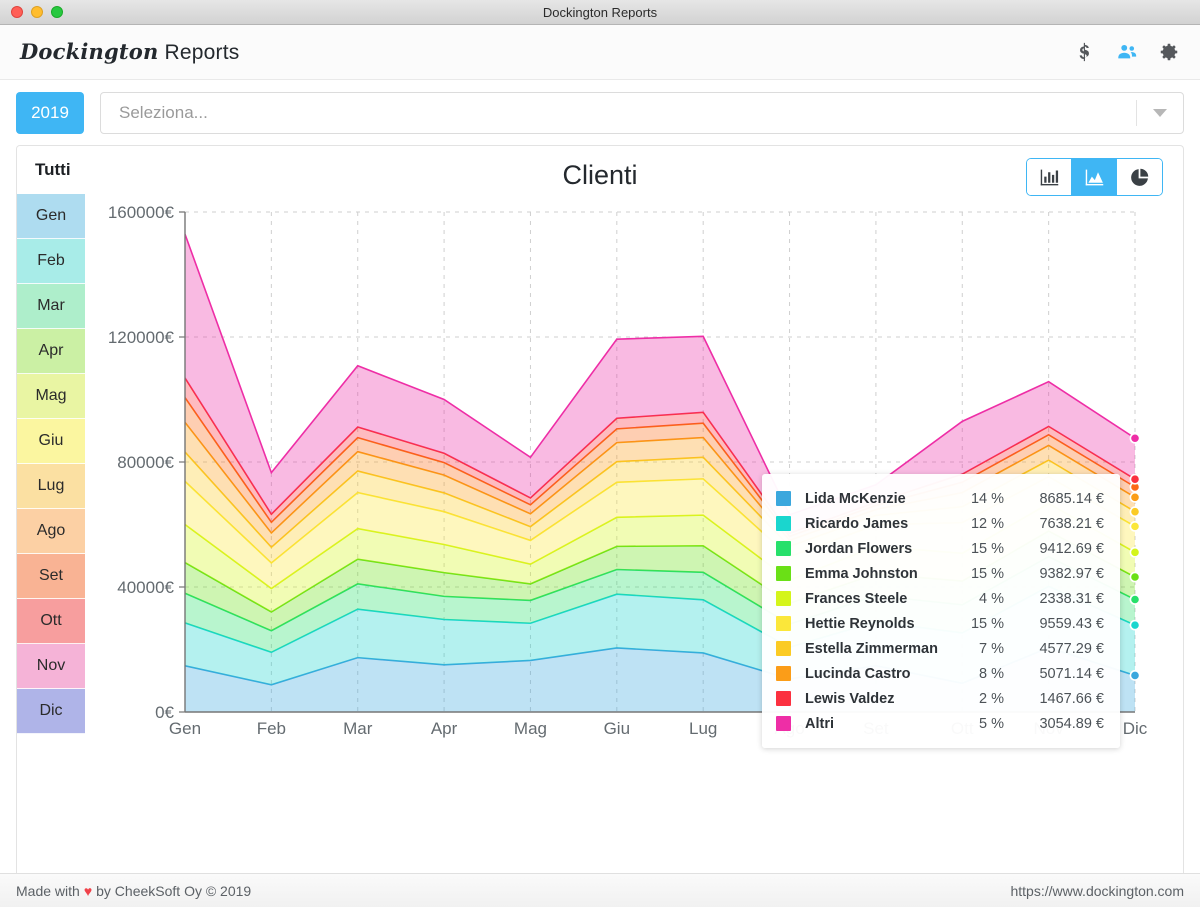  I want to click on x-axis-tick-label: Mag, so click(530, 728).